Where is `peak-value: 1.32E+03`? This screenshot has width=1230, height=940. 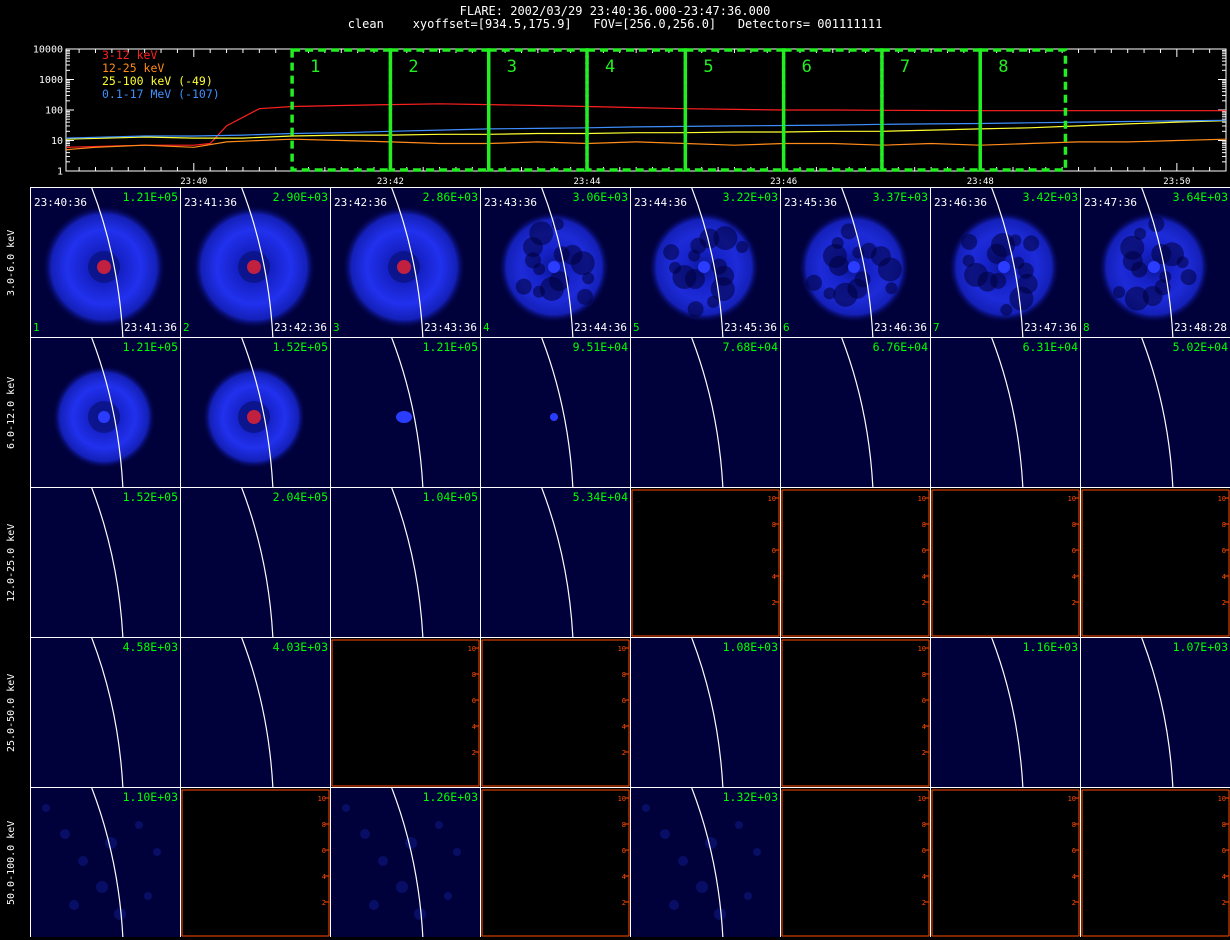
peak-value: 1.32E+03 is located at coordinates (750, 797).